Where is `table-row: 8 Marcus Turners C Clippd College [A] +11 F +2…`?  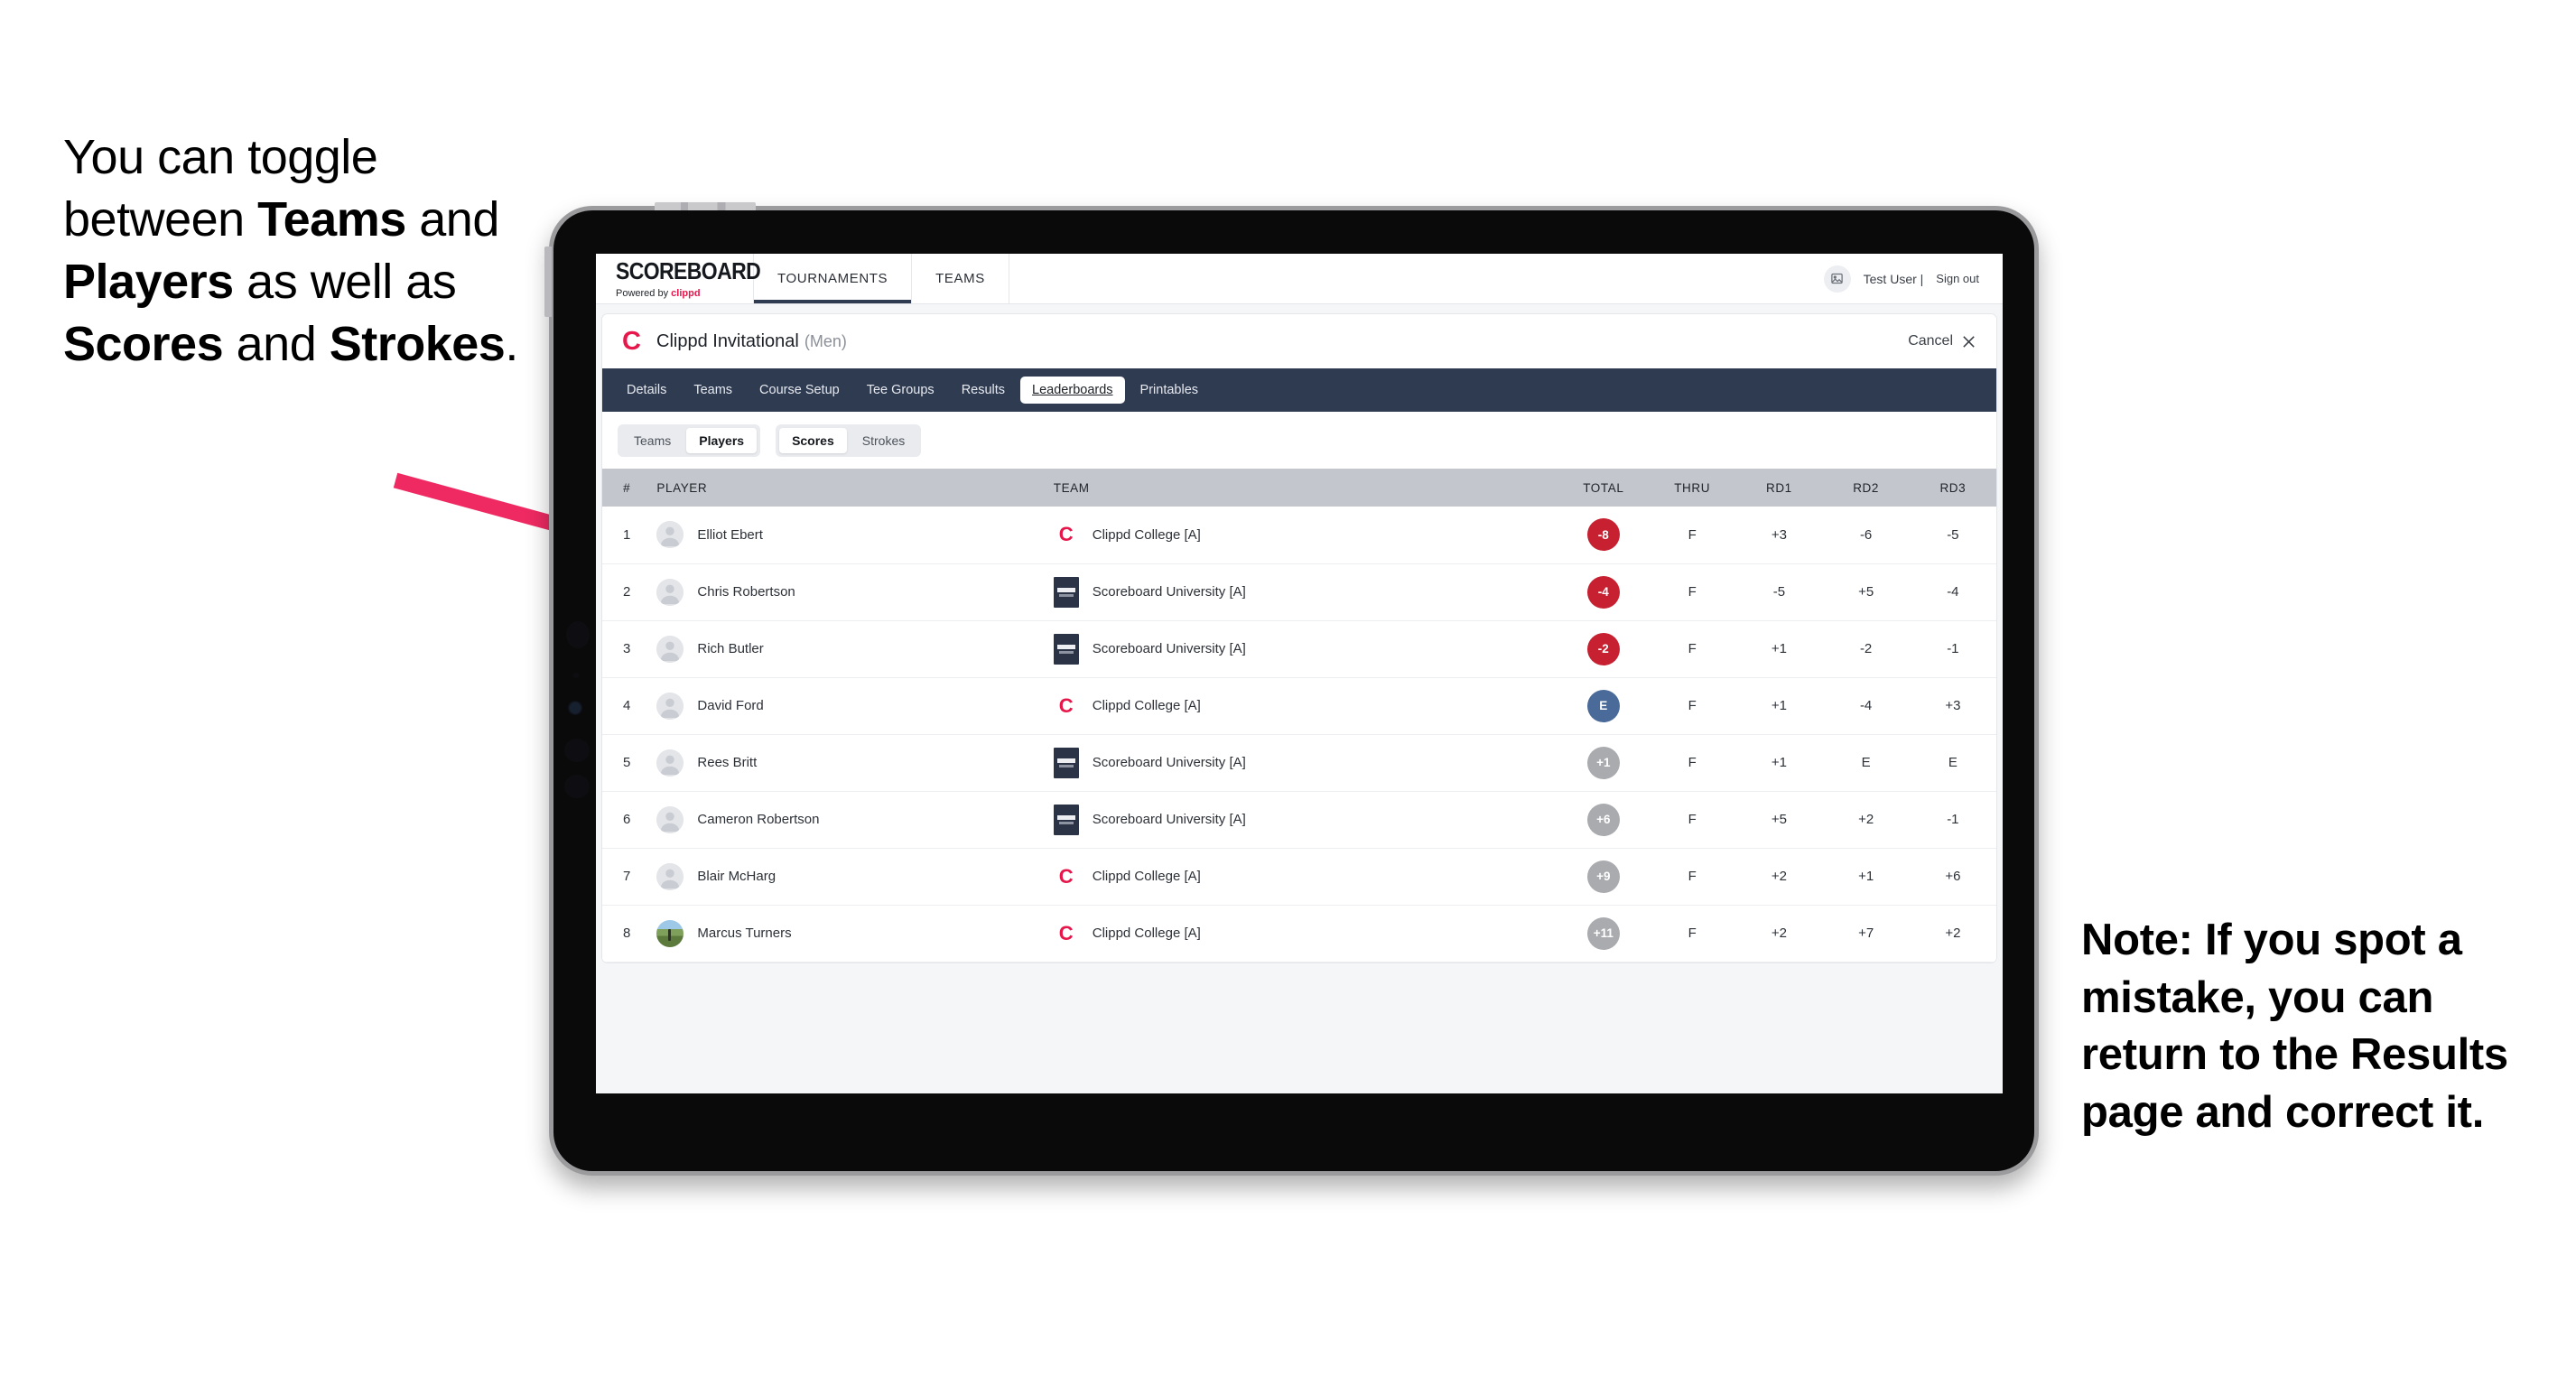
table-row: 8 Marcus Turners C Clippd College [A] +11 F +2… is located at coordinates (1299, 934).